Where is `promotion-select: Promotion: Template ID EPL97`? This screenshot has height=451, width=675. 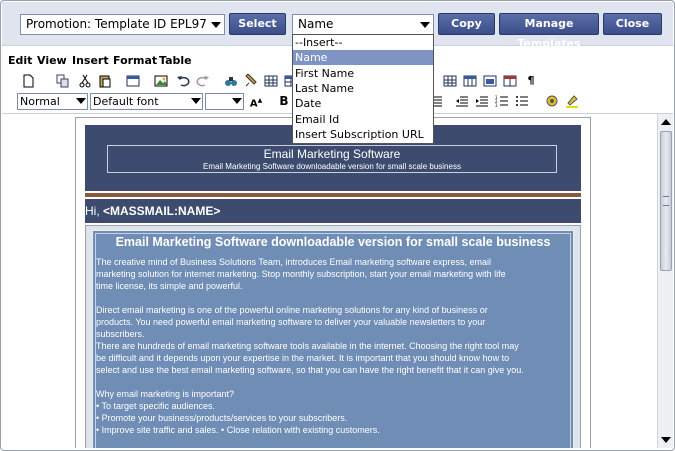
promotion-select: Promotion: Template ID EPL97 is located at coordinates (122, 24).